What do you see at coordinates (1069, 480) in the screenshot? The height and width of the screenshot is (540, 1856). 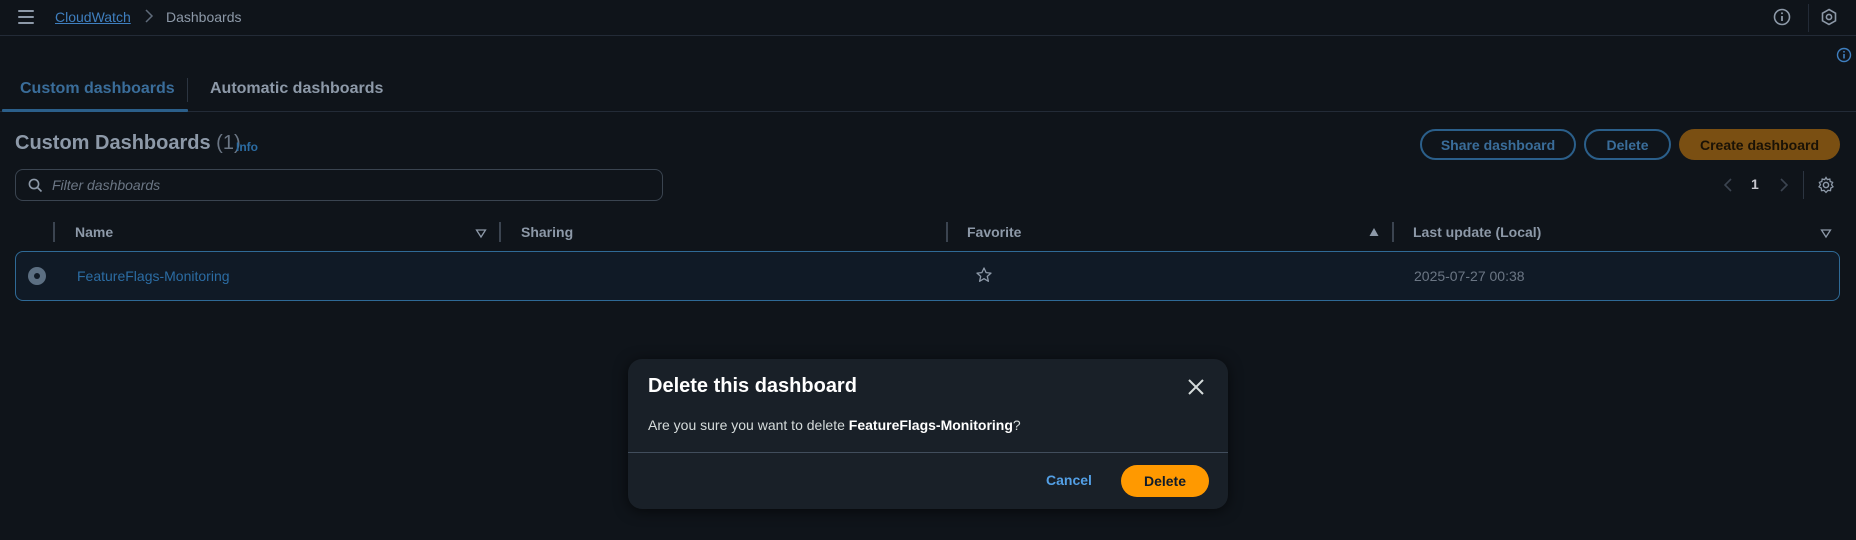 I see `cancel-button: Cancel` at bounding box center [1069, 480].